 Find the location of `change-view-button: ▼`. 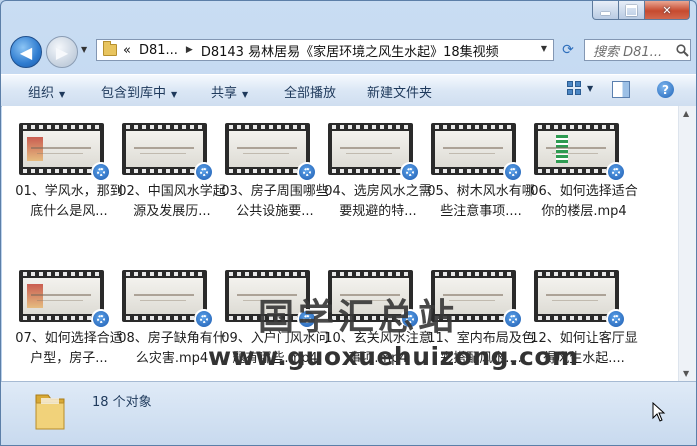

change-view-button: ▼ is located at coordinates (580, 88).